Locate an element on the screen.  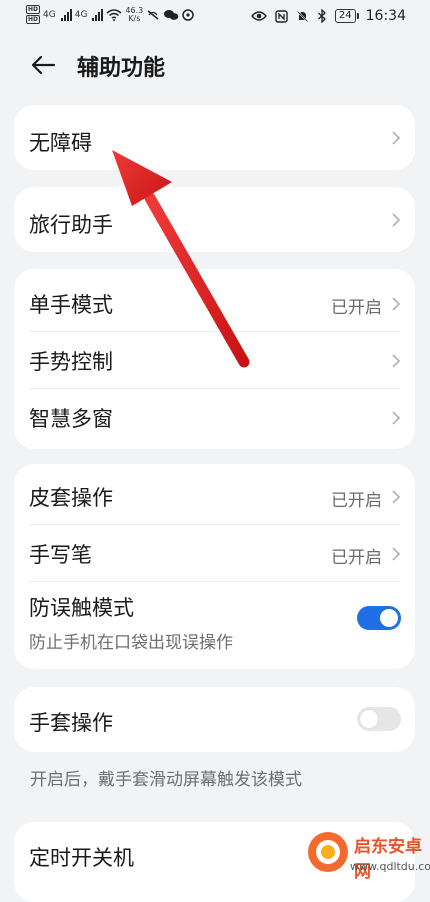
mute-icon is located at coordinates (153, 14).